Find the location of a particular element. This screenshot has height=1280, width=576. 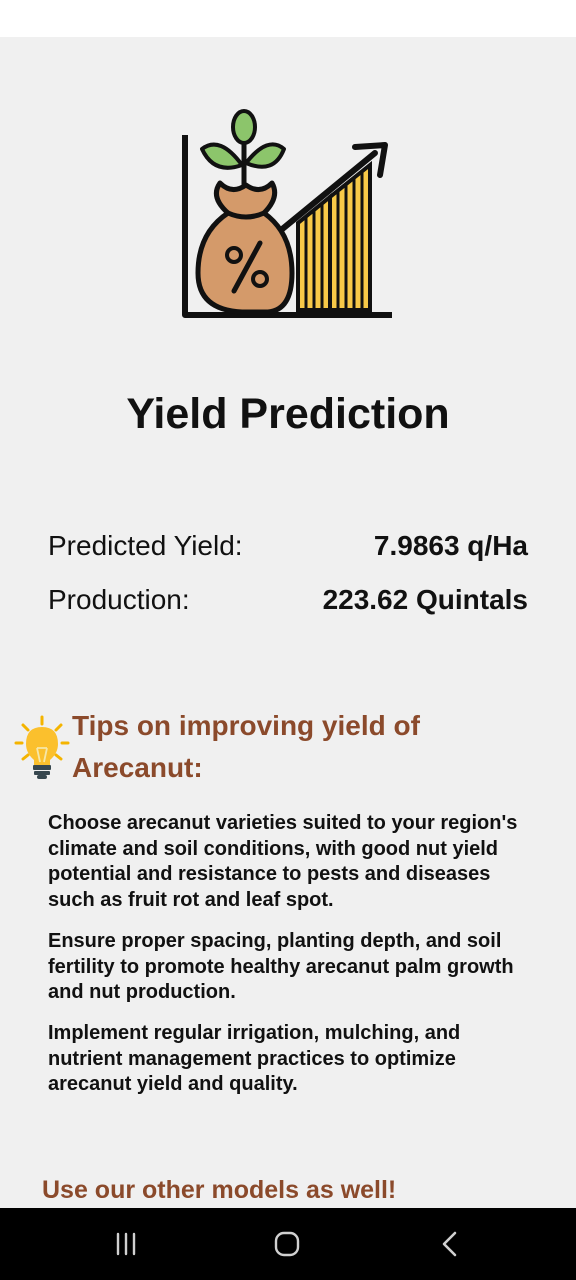

tips-title-line1: Tips on improving yield of is located at coordinates (246, 725).